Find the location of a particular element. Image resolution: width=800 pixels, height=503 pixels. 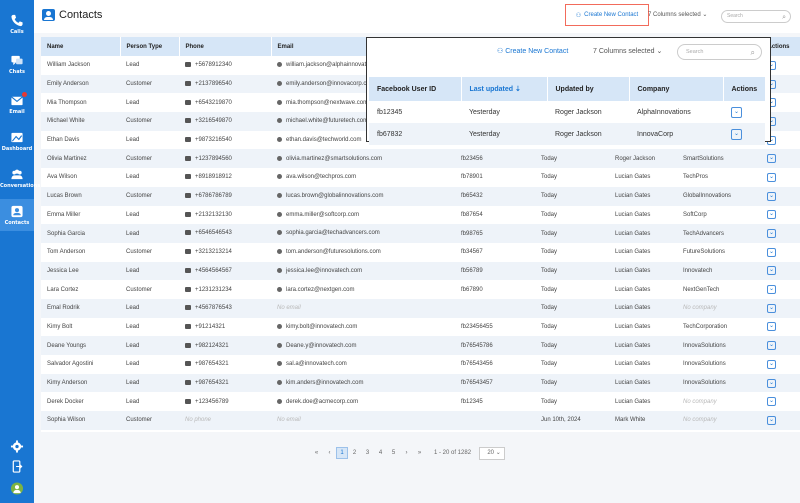

column-header: Name is located at coordinates (81, 46).